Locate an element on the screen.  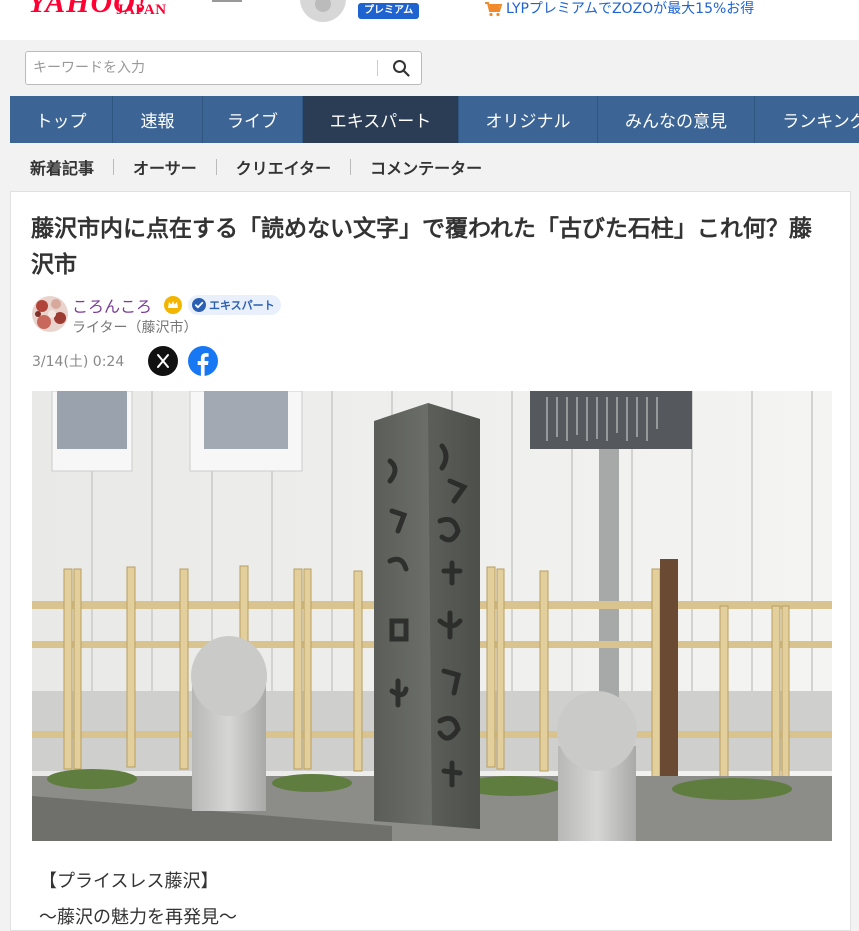
yahoo-logo-sub: JAPAN is located at coordinates (141, 10).